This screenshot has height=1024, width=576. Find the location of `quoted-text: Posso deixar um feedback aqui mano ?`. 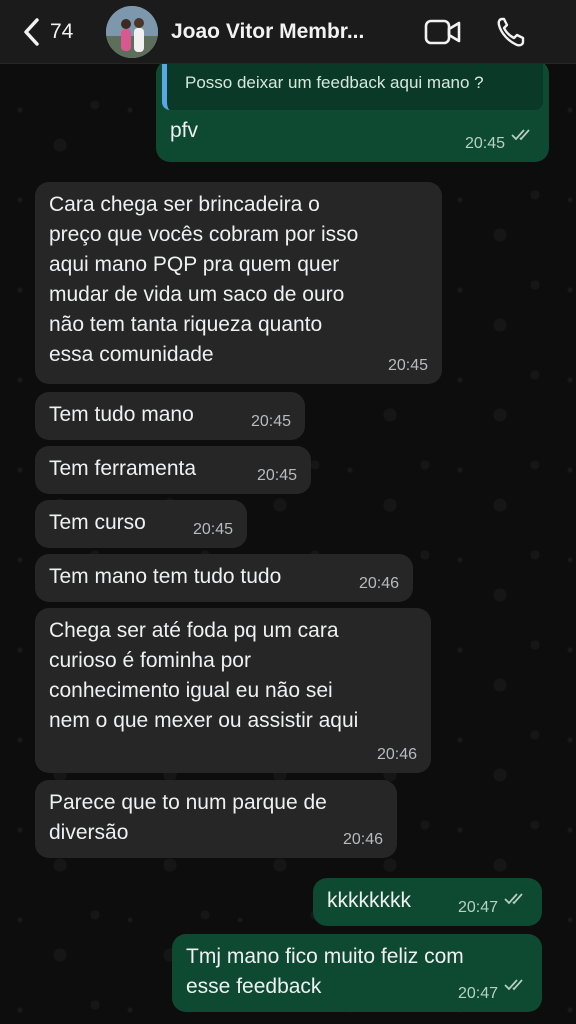

quoted-text: Posso deixar um feedback aqui mano ? is located at coordinates (334, 82).